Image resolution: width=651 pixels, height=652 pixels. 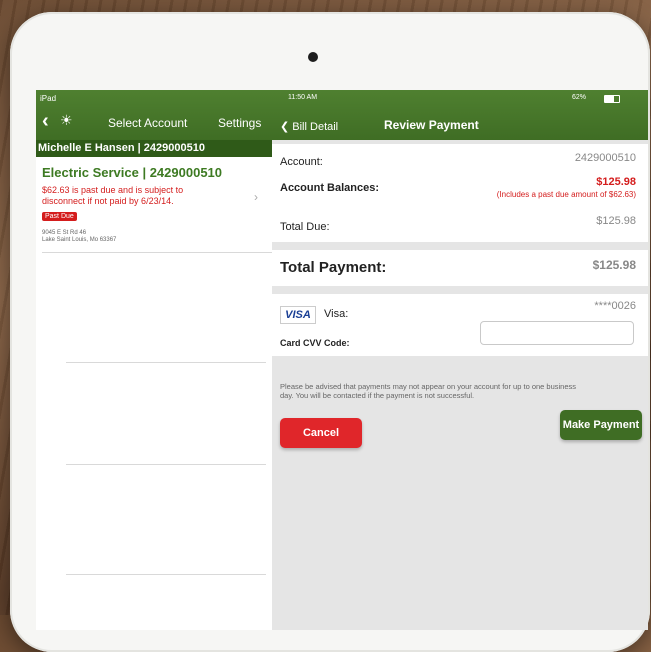 I want to click on total-due-label: Total Due:, so click(x=305, y=227).